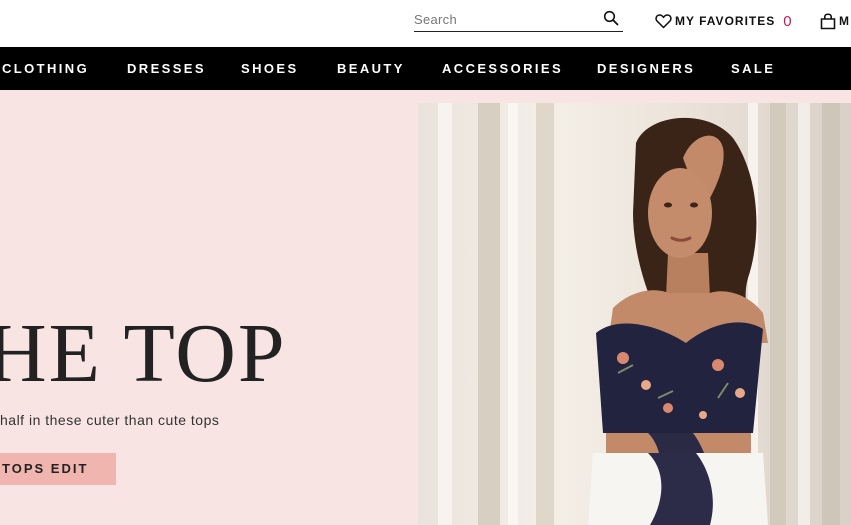 The height and width of the screenshot is (525, 851). Describe the element at coordinates (663, 21) in the screenshot. I see `heart-icon` at that location.